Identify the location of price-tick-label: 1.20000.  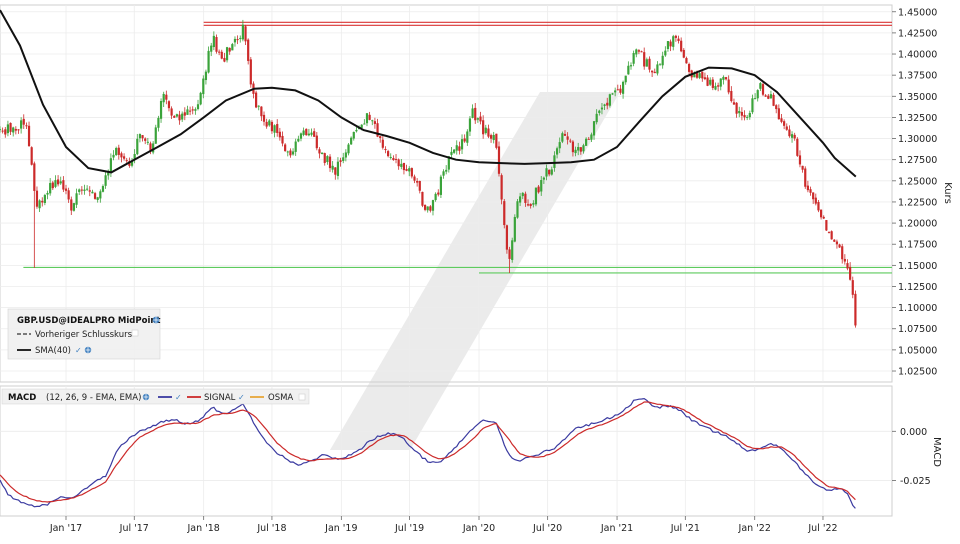
(917, 224).